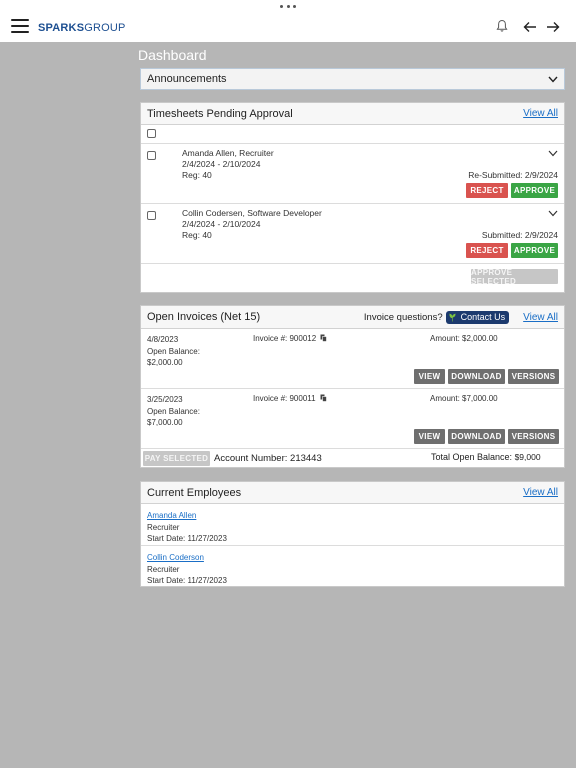  I want to click on contact-us-label: Contact Us, so click(483, 317).